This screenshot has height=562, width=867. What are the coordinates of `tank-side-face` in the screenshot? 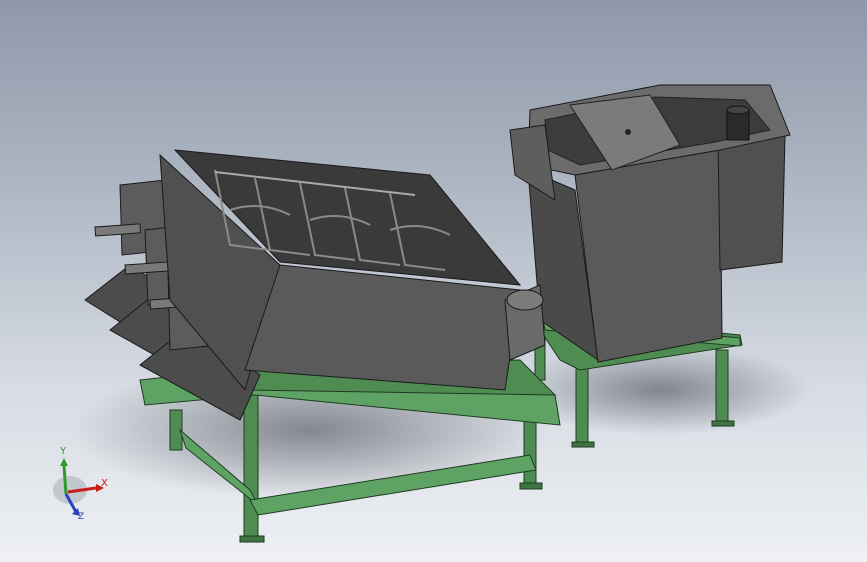 It's located at (648, 256).